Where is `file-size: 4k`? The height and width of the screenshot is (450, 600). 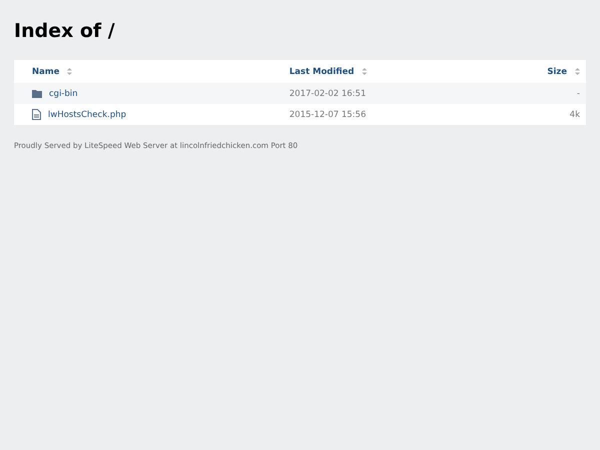
file-size: 4k is located at coordinates (543, 114).